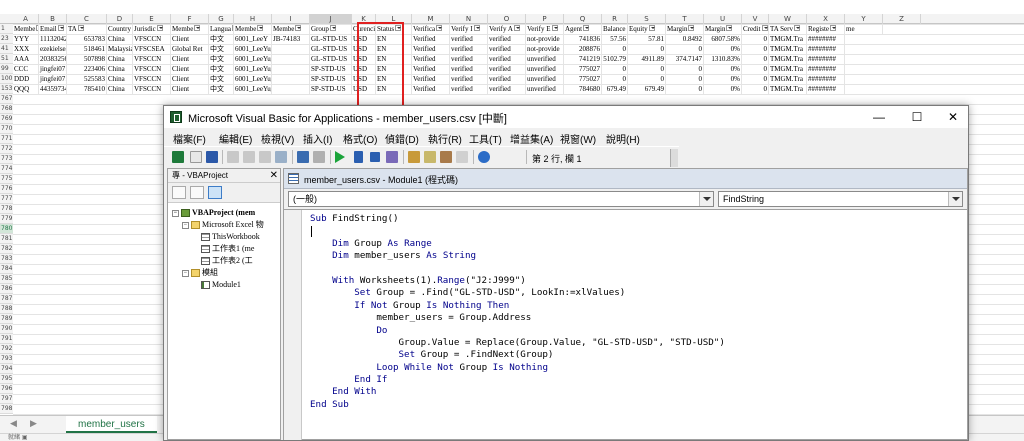 The image size is (1024, 441). I want to click on collapse-icon: −, so click(175, 213).